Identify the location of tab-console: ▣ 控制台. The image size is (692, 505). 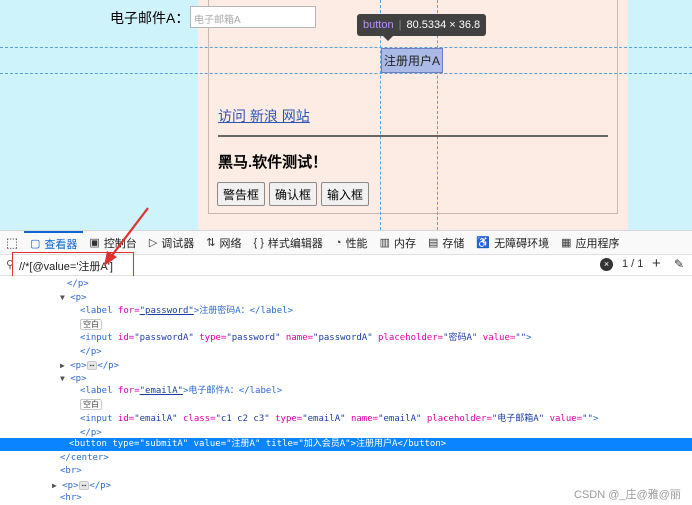
(112, 243).